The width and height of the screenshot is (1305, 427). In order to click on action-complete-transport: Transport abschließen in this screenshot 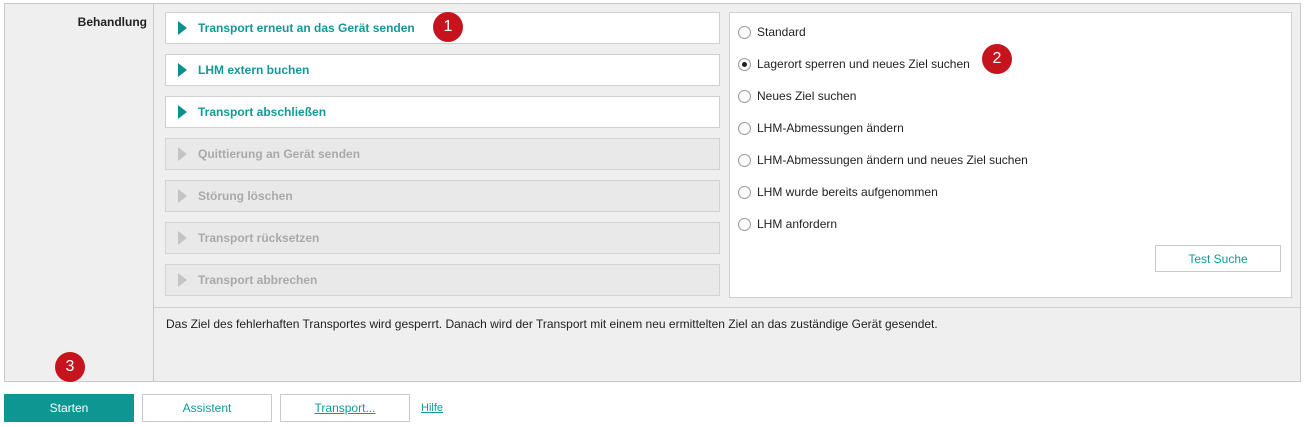, I will do `click(442, 112)`.